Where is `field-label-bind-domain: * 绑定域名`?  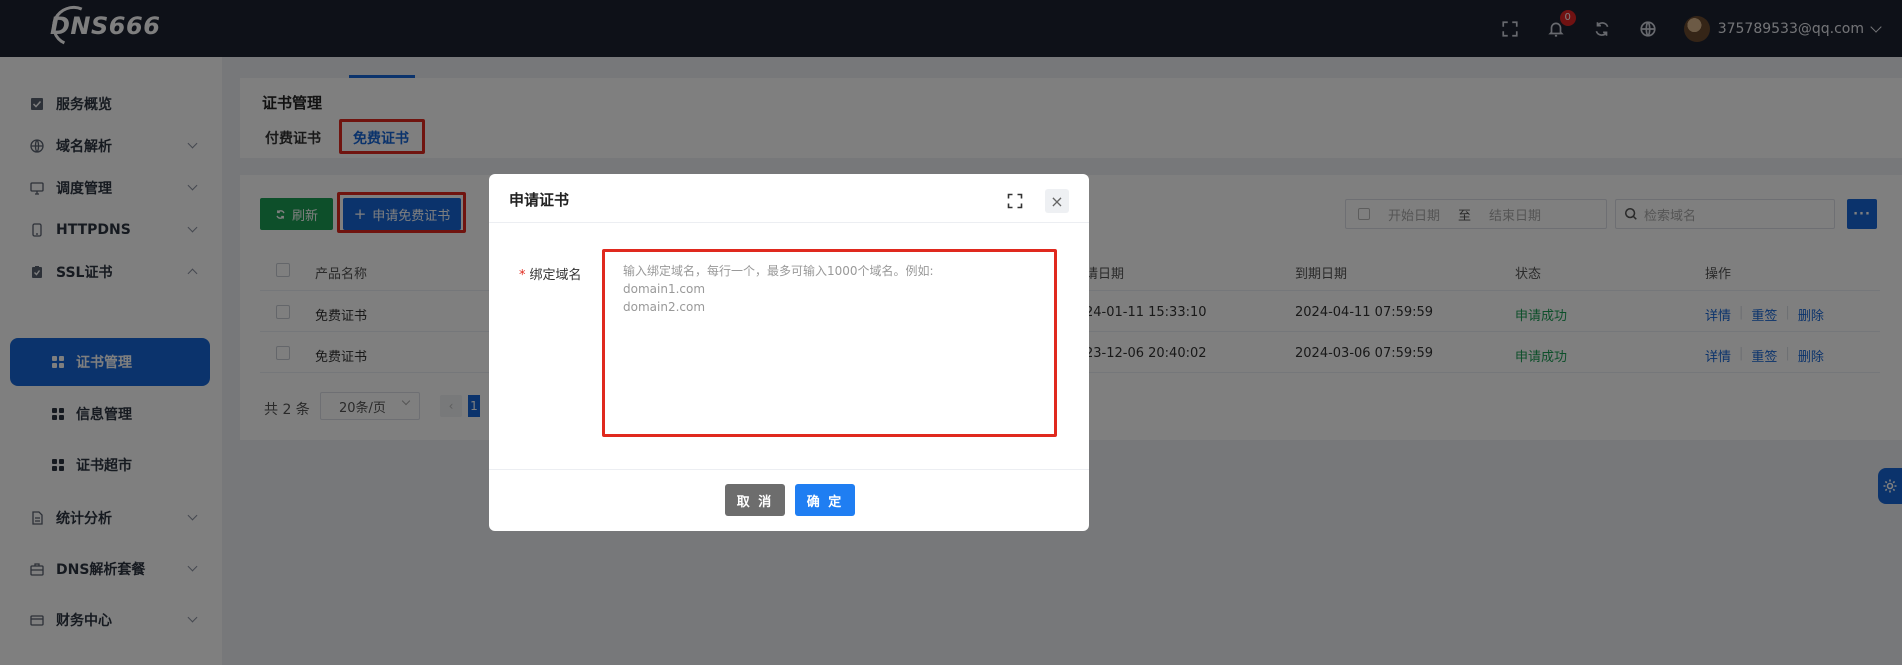 field-label-bind-domain: * 绑定域名 is located at coordinates (550, 273).